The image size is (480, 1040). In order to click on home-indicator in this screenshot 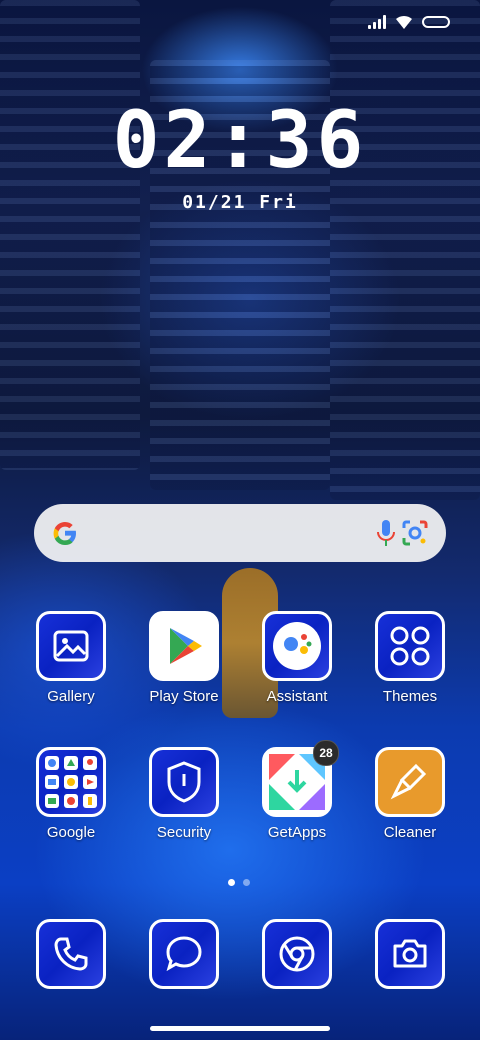, I will do `click(240, 1028)`.